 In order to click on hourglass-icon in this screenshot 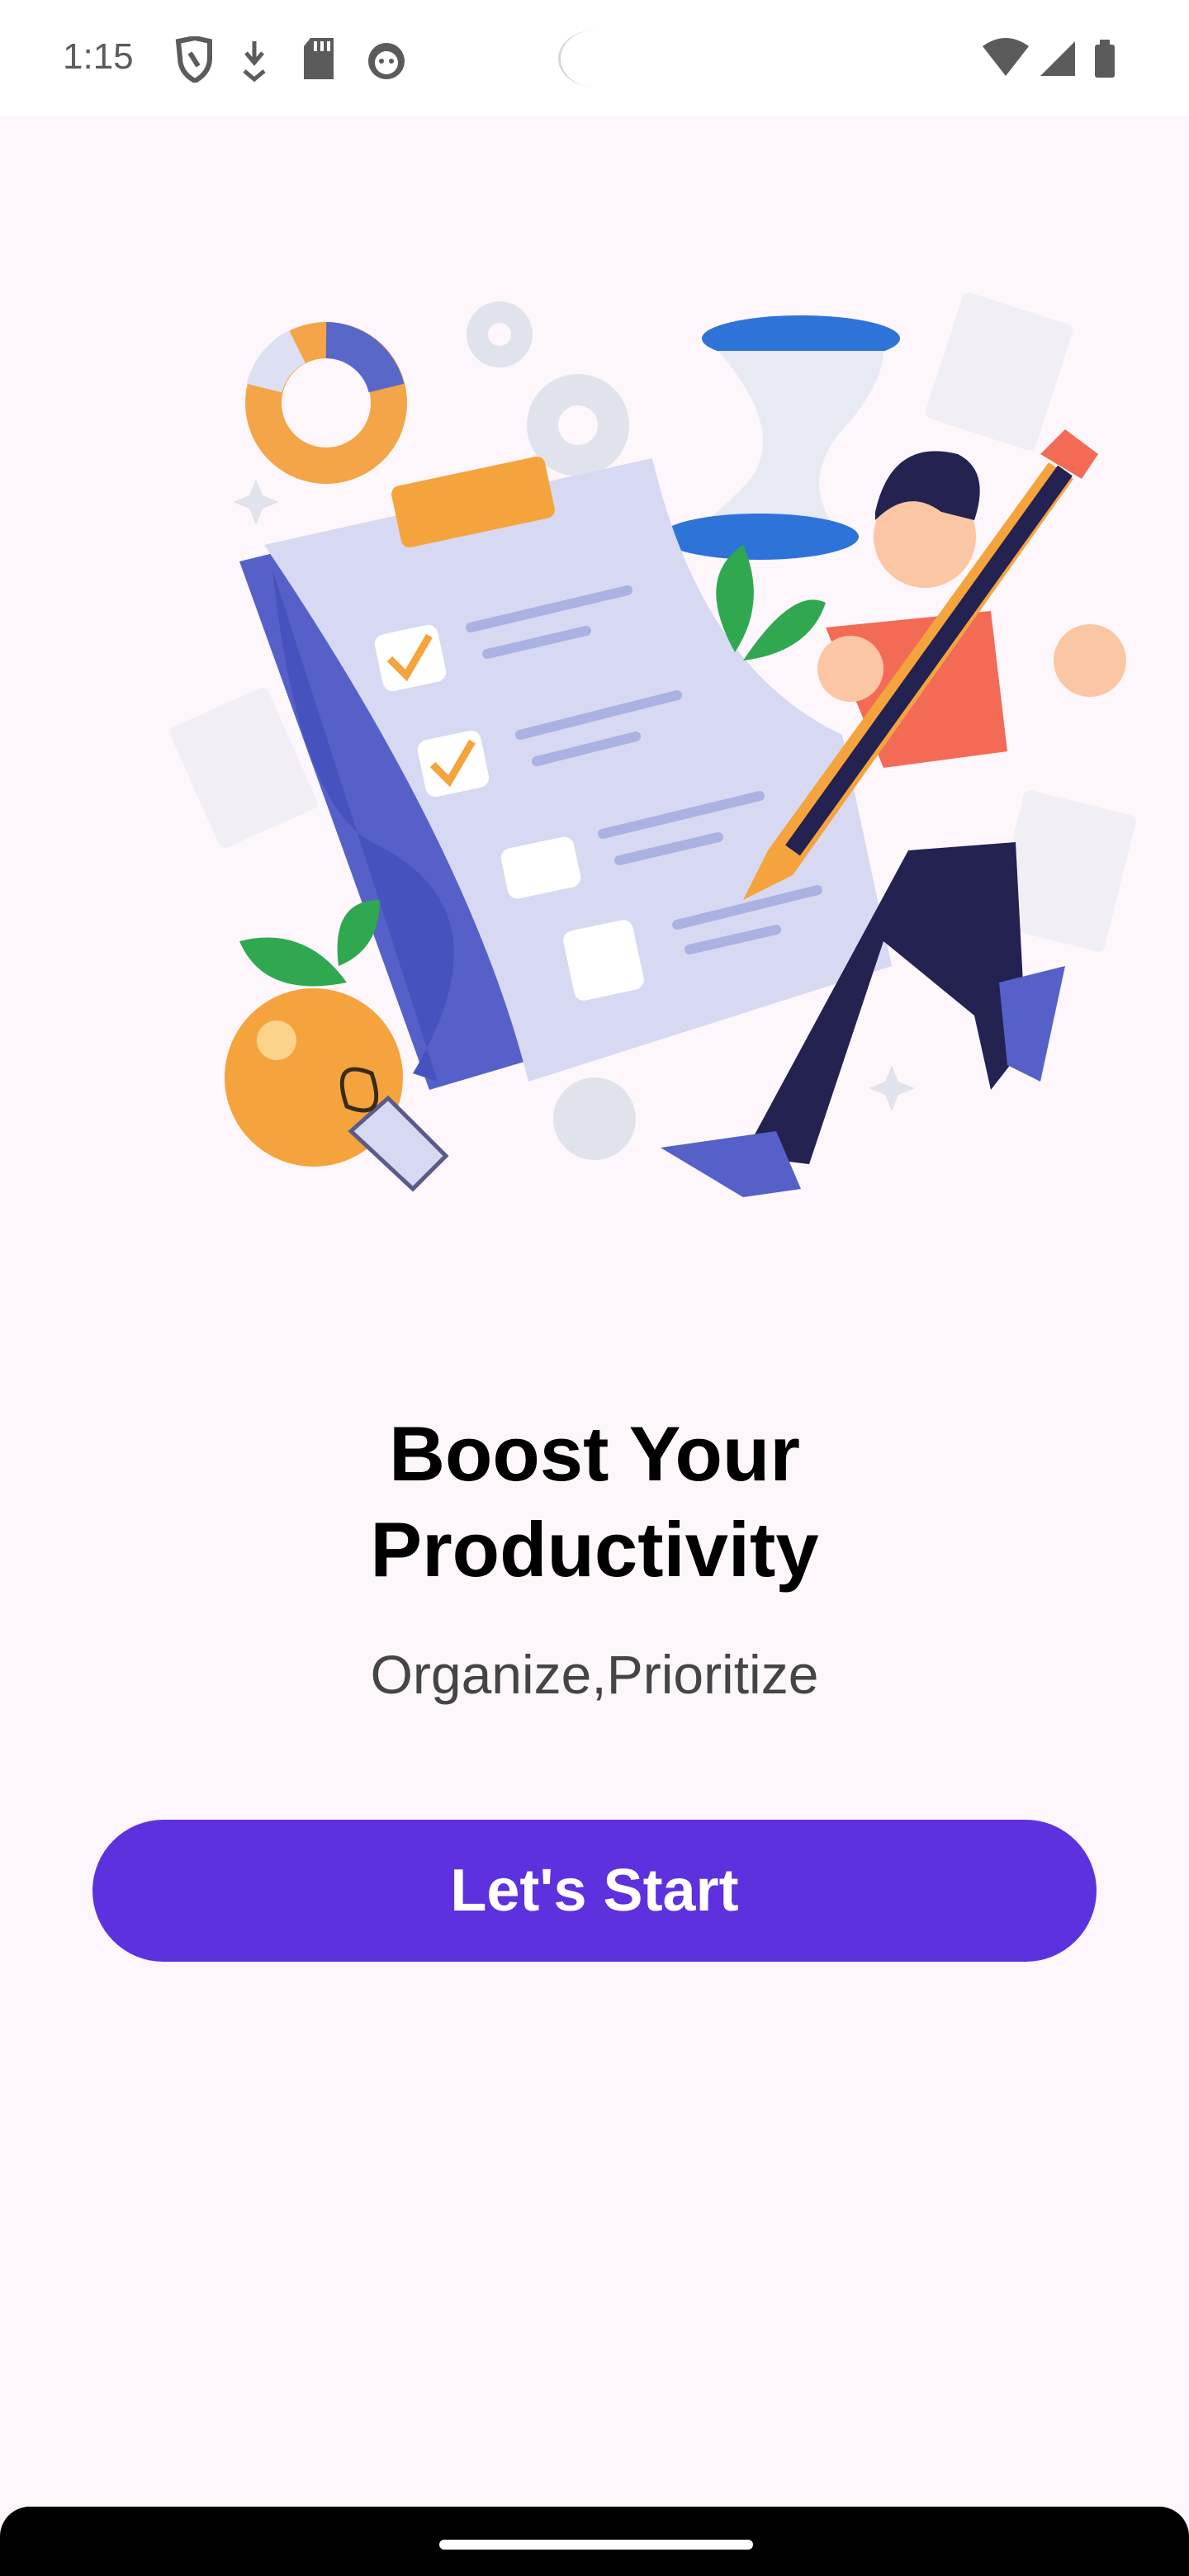, I will do `click(780, 437)`.